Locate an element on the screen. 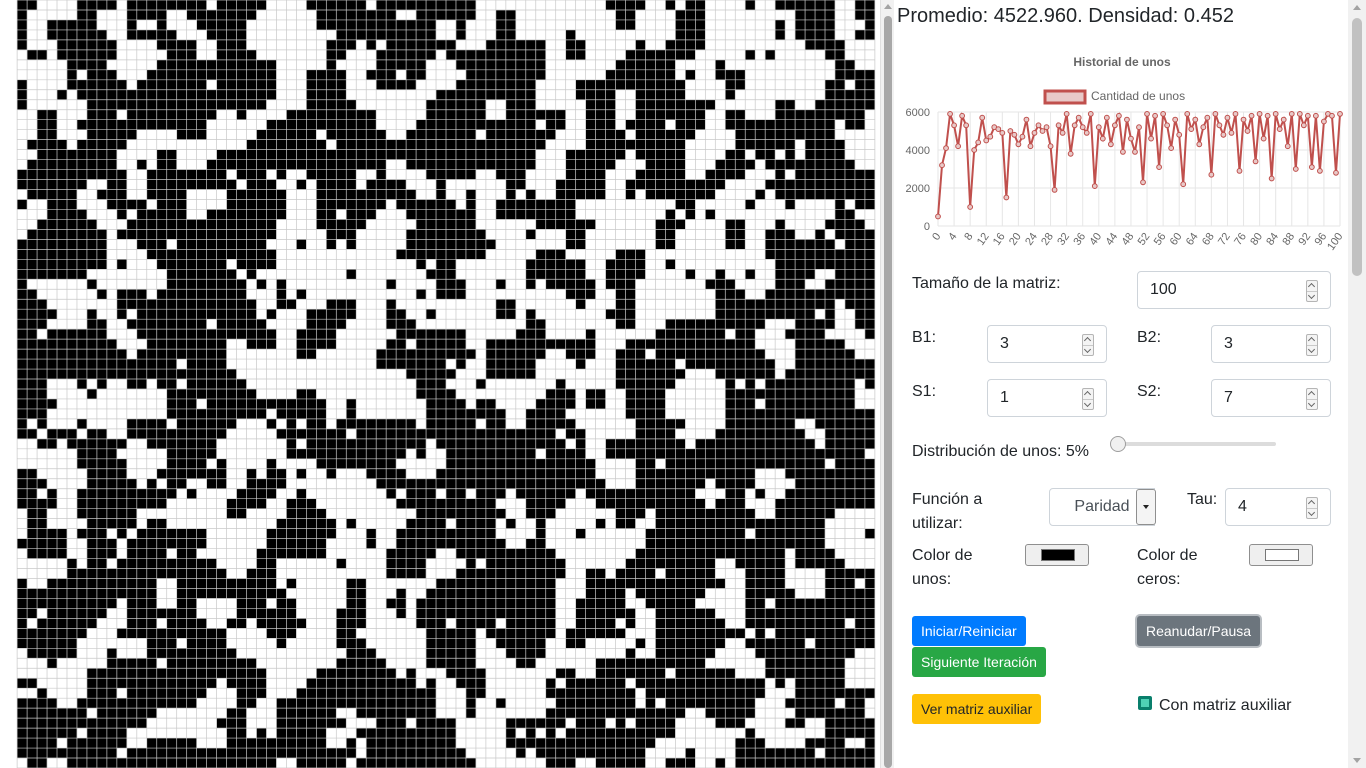  tau-input: 4 is located at coordinates (1278, 507).